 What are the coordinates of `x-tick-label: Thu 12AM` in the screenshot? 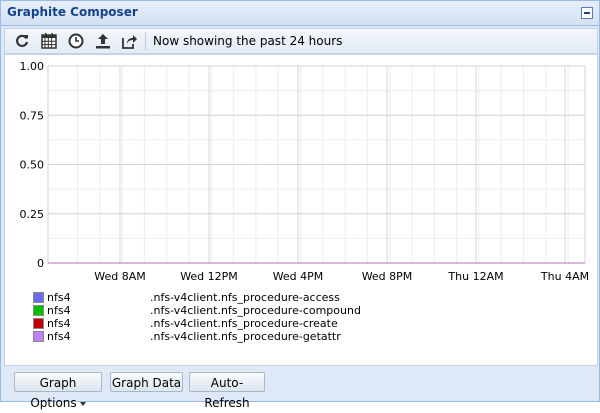 It's located at (475, 276).